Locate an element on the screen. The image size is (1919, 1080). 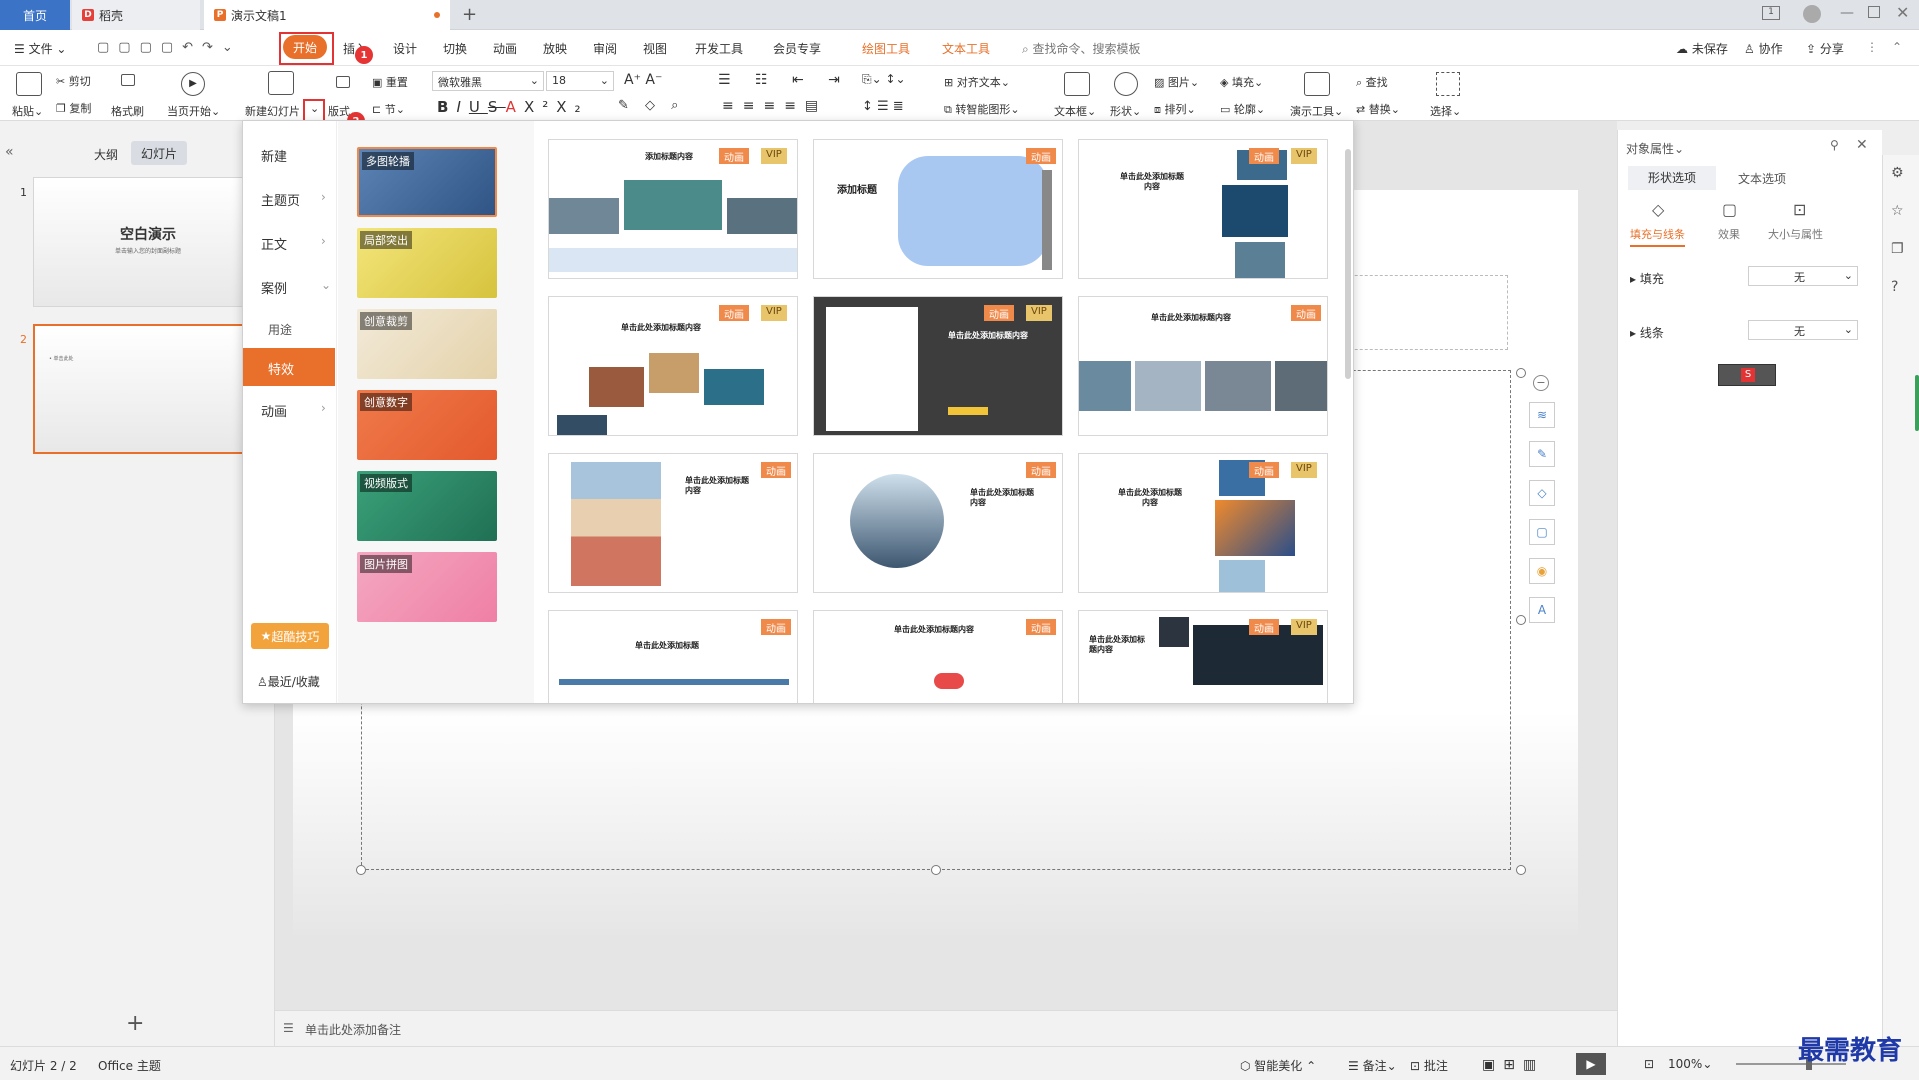
subtab-size: 大小与属性 is located at coordinates (1795, 234).